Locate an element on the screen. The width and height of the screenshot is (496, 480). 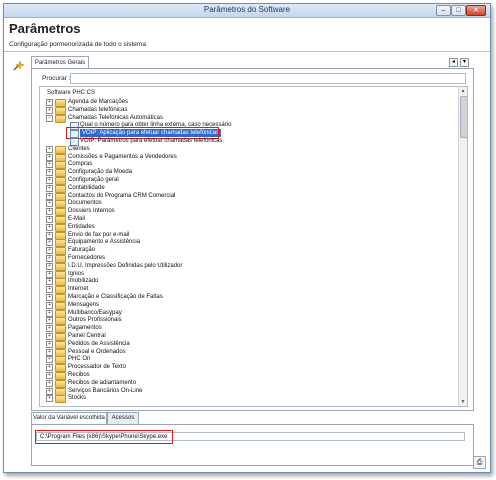
search-input is located at coordinates (268, 78).